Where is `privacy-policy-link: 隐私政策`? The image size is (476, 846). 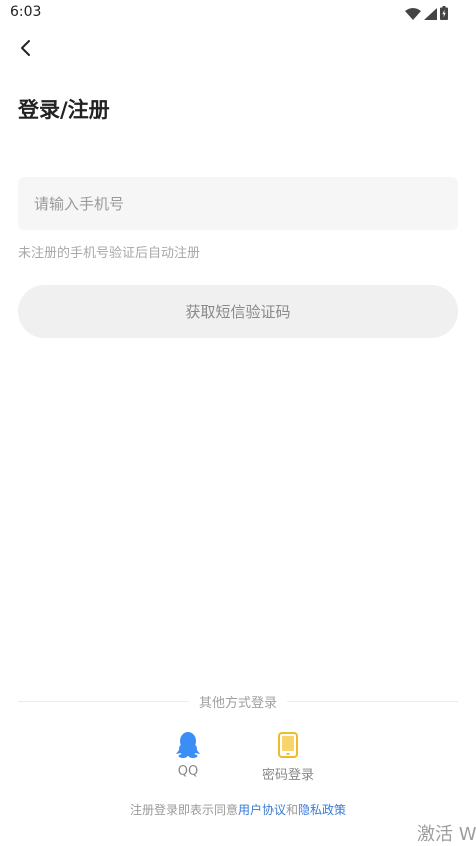
privacy-policy-link: 隐私政策 is located at coordinates (322, 810).